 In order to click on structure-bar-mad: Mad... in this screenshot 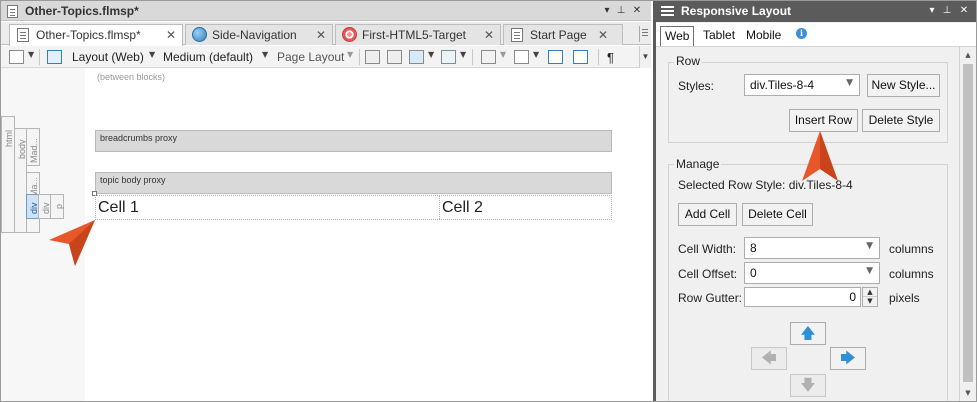, I will do `click(33, 147)`.